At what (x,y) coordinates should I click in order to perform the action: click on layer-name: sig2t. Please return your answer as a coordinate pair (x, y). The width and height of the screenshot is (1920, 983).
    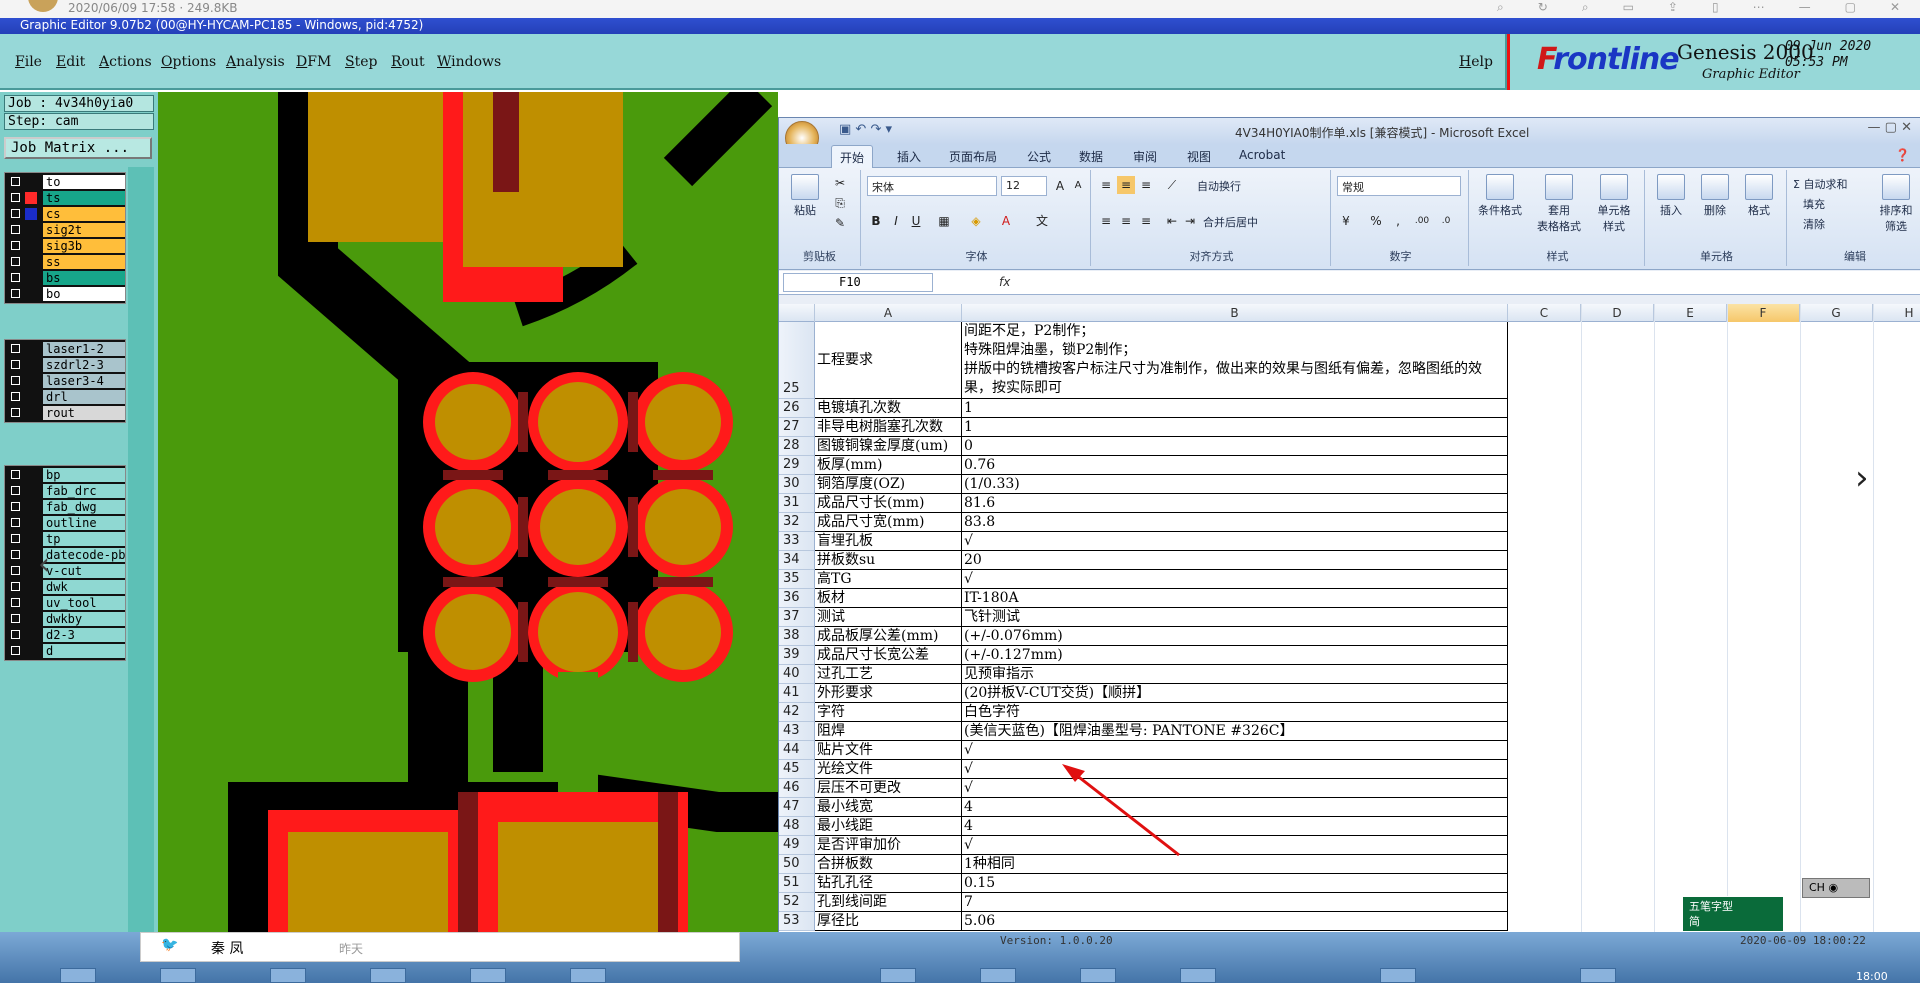
    Looking at the image, I should click on (84, 230).